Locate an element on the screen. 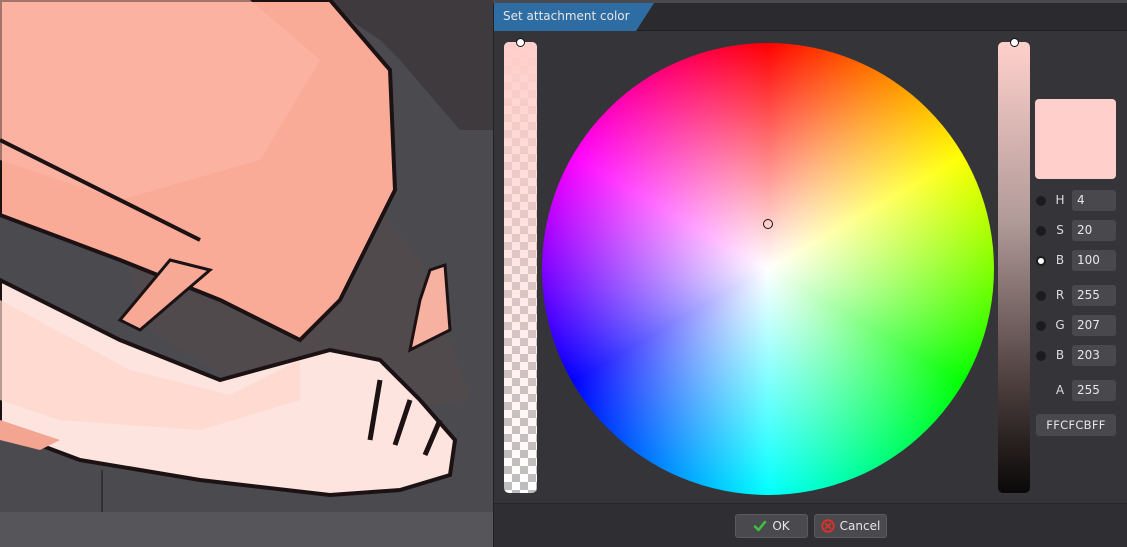 The width and height of the screenshot is (1127, 547). field-row-red: R is located at coordinates (1079, 296).